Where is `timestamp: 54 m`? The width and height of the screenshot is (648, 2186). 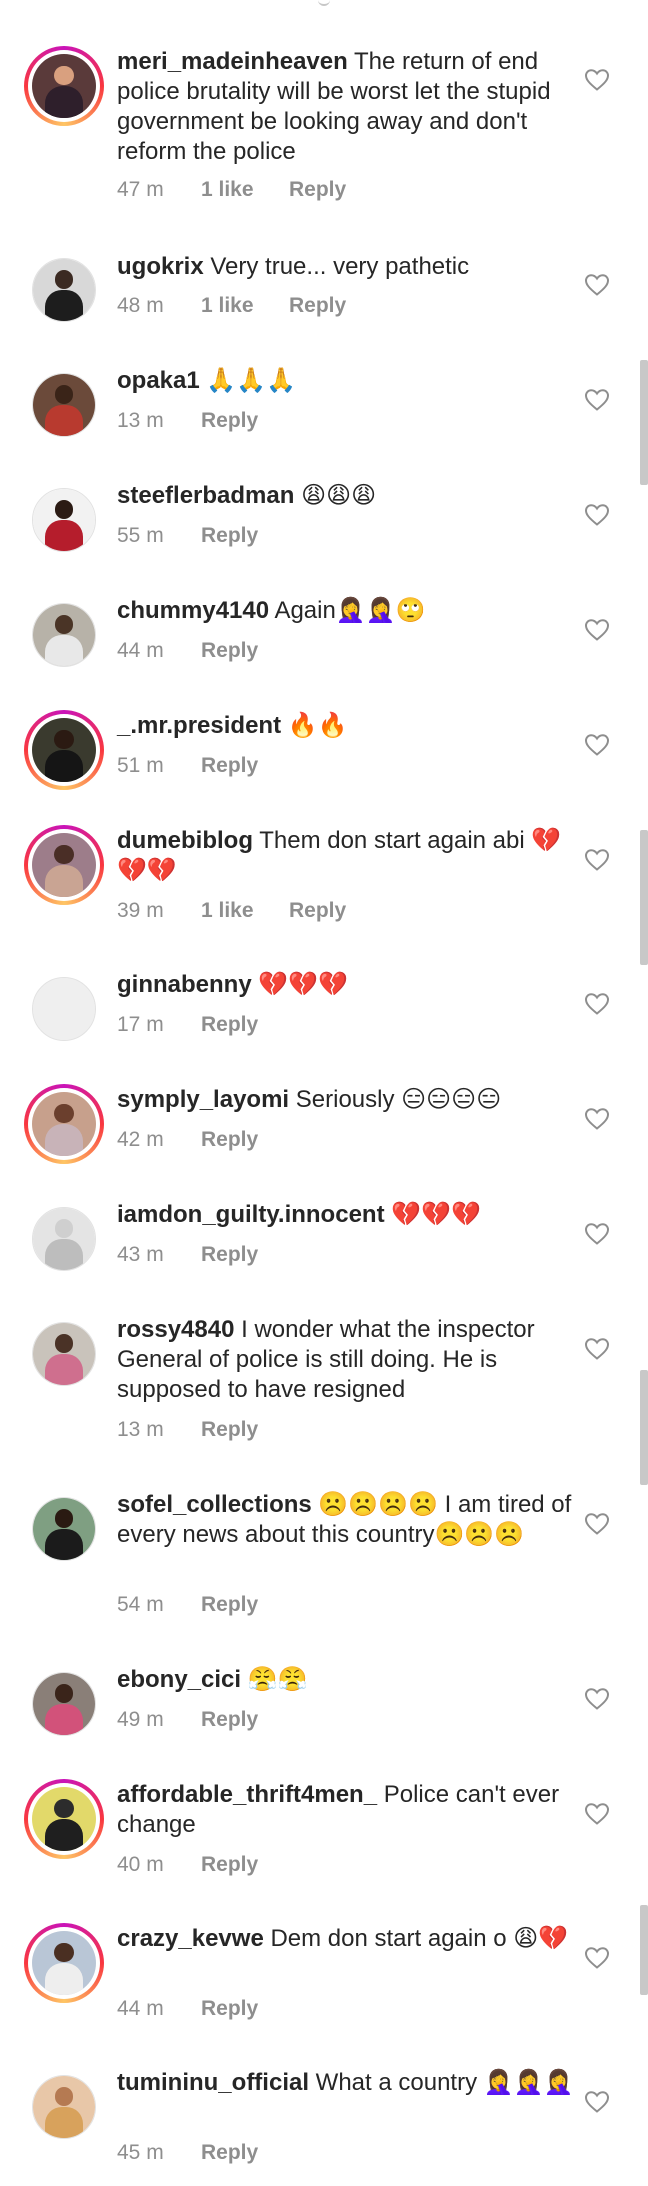 timestamp: 54 m is located at coordinates (140, 1604).